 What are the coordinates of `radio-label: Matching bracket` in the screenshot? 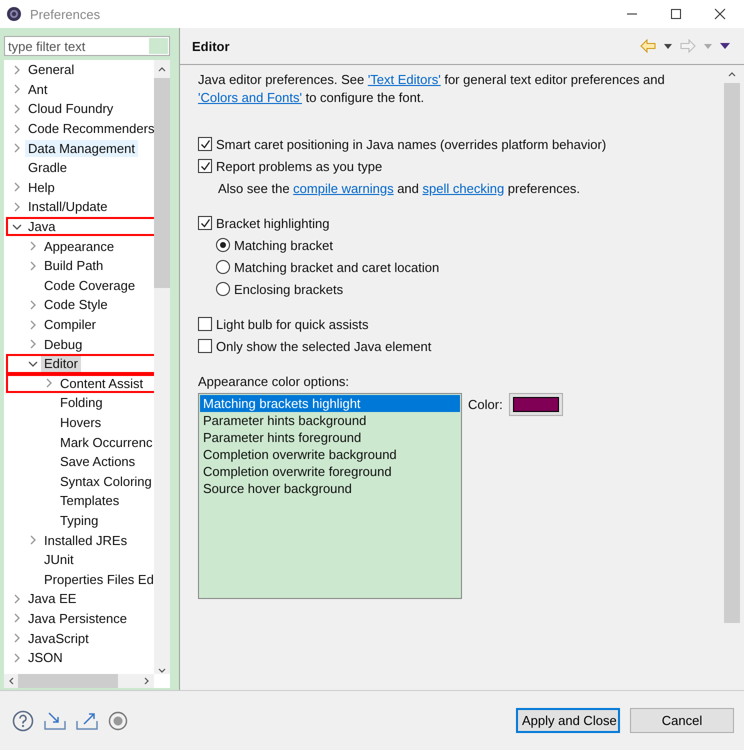 It's located at (283, 245).